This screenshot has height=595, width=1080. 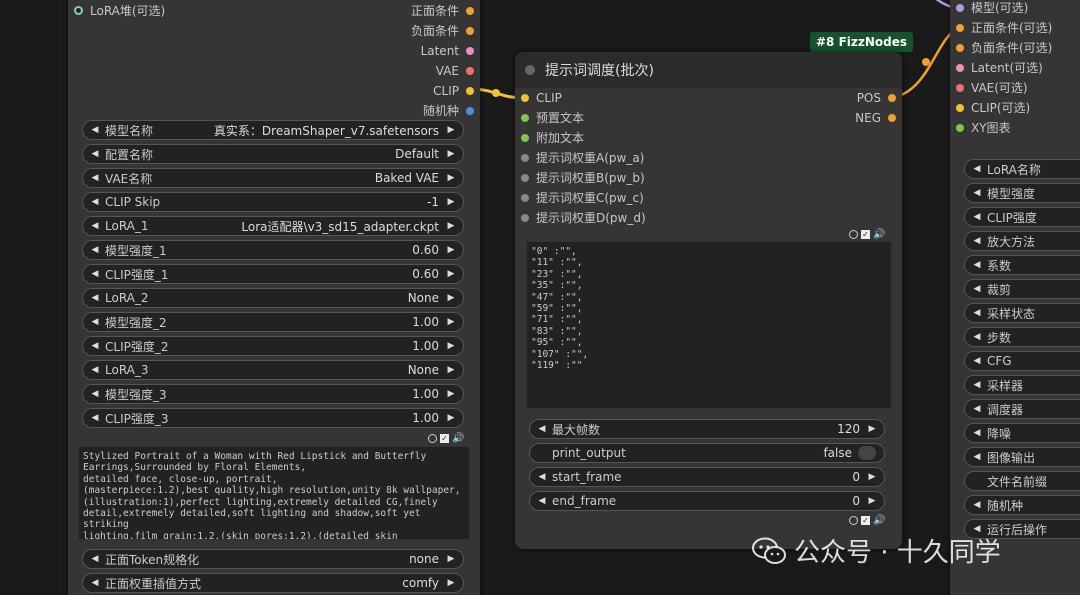 What do you see at coordinates (78, 10) in the screenshot?
I see `lora-stack-input-dot` at bounding box center [78, 10].